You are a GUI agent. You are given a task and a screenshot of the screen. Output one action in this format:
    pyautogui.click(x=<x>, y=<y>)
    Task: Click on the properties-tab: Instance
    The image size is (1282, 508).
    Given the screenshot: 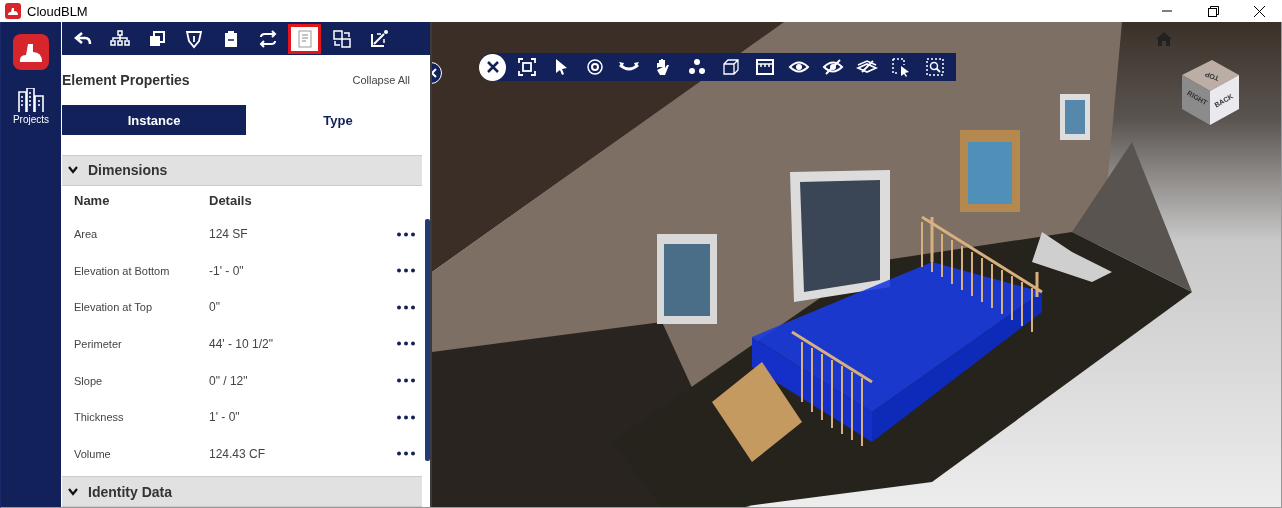 What is the action you would take?
    pyautogui.click(x=154, y=120)
    